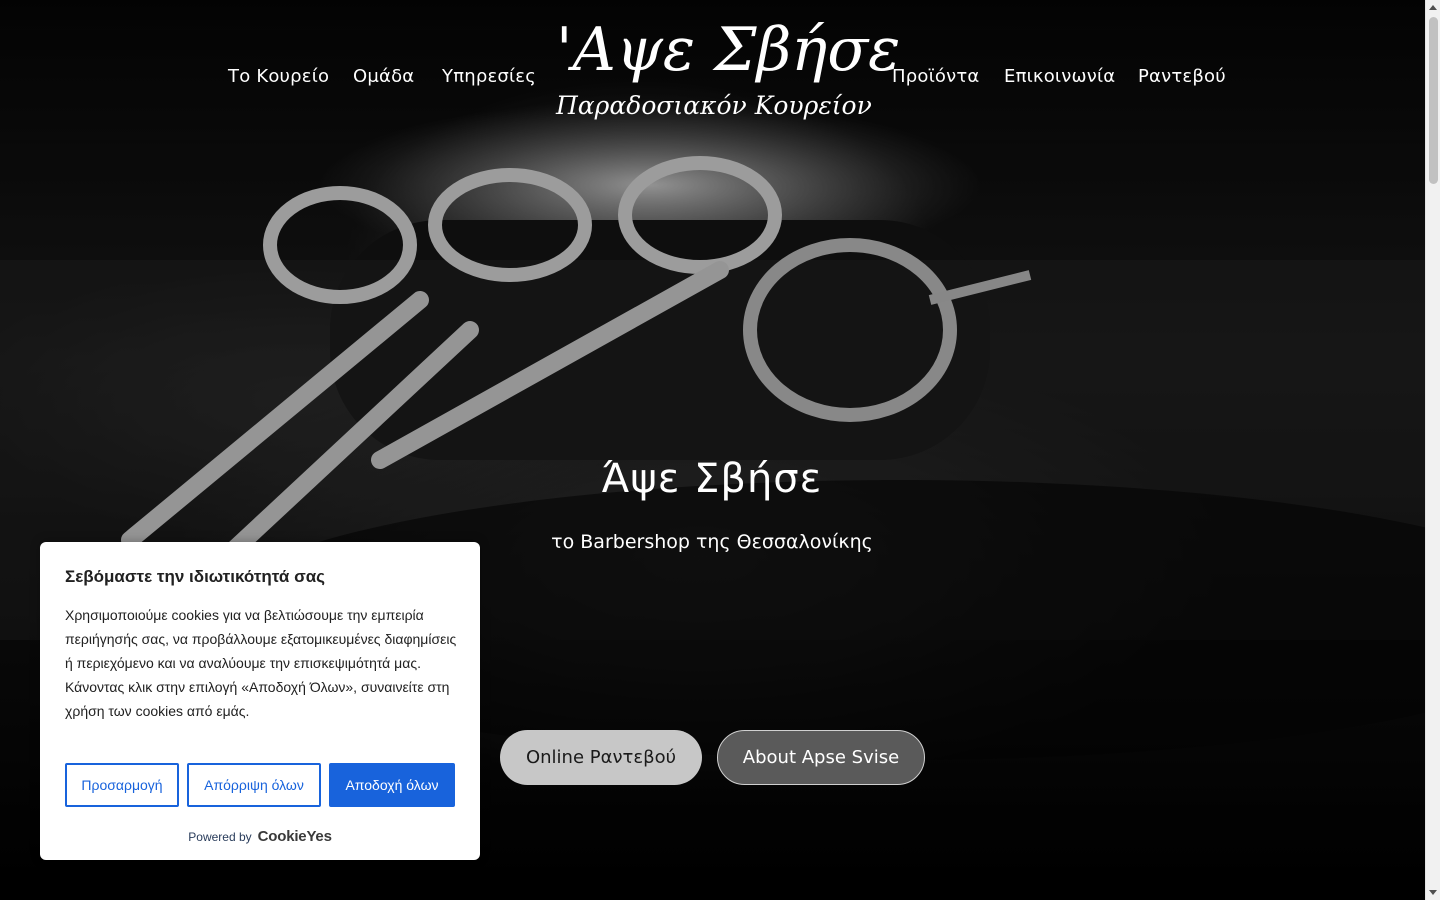 Image resolution: width=1440 pixels, height=900 pixels. What do you see at coordinates (1433, 892) in the screenshot?
I see `scroll-down-icon` at bounding box center [1433, 892].